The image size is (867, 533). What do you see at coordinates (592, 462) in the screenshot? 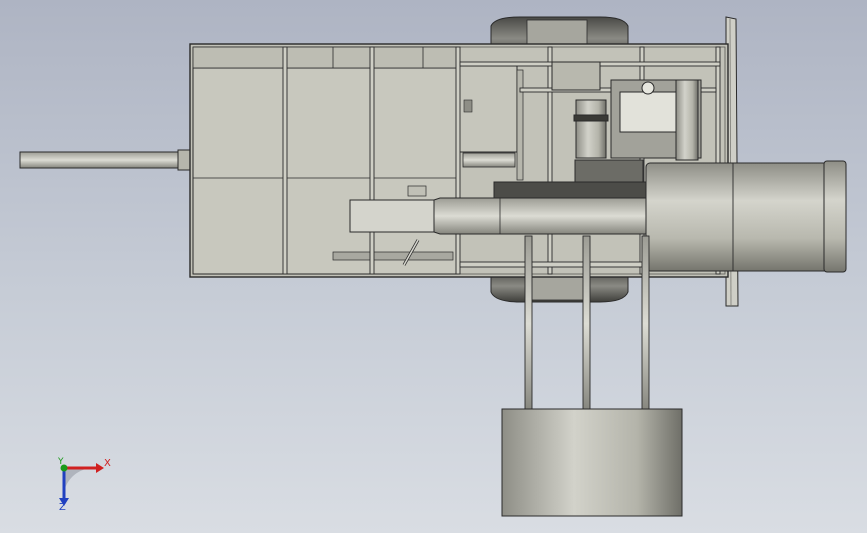
I see `fan-drum-lower` at bounding box center [592, 462].